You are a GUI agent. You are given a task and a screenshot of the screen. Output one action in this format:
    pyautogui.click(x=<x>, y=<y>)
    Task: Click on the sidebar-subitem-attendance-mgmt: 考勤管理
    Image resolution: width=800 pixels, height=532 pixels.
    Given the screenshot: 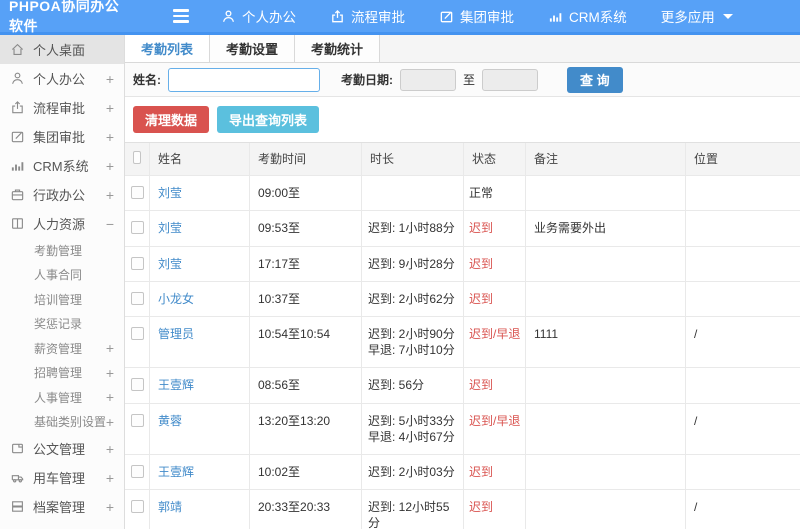 What is the action you would take?
    pyautogui.click(x=62, y=250)
    